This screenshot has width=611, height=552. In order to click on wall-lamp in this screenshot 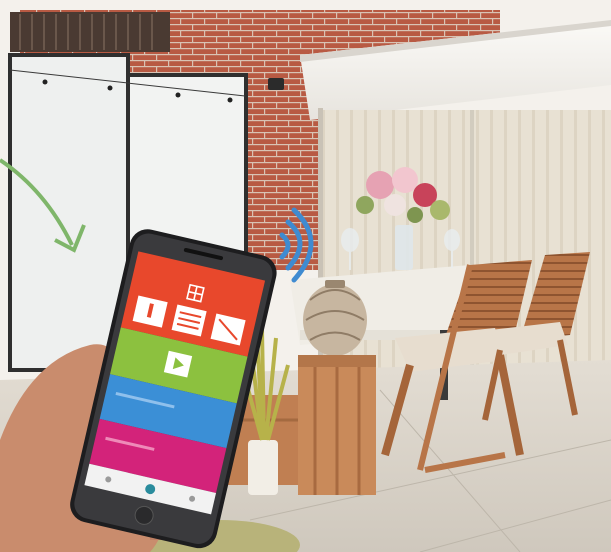, I will do `click(276, 84)`.